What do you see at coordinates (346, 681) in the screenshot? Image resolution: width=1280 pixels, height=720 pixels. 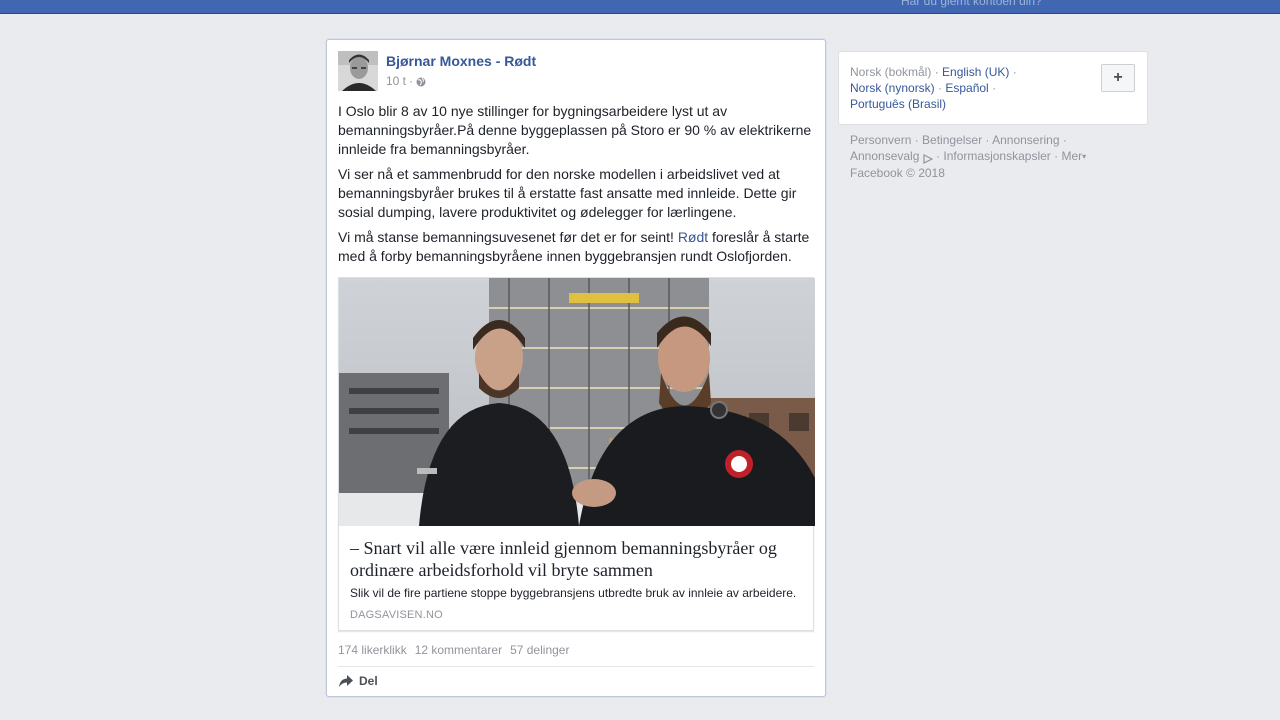 I see `share-arrow-icon` at bounding box center [346, 681].